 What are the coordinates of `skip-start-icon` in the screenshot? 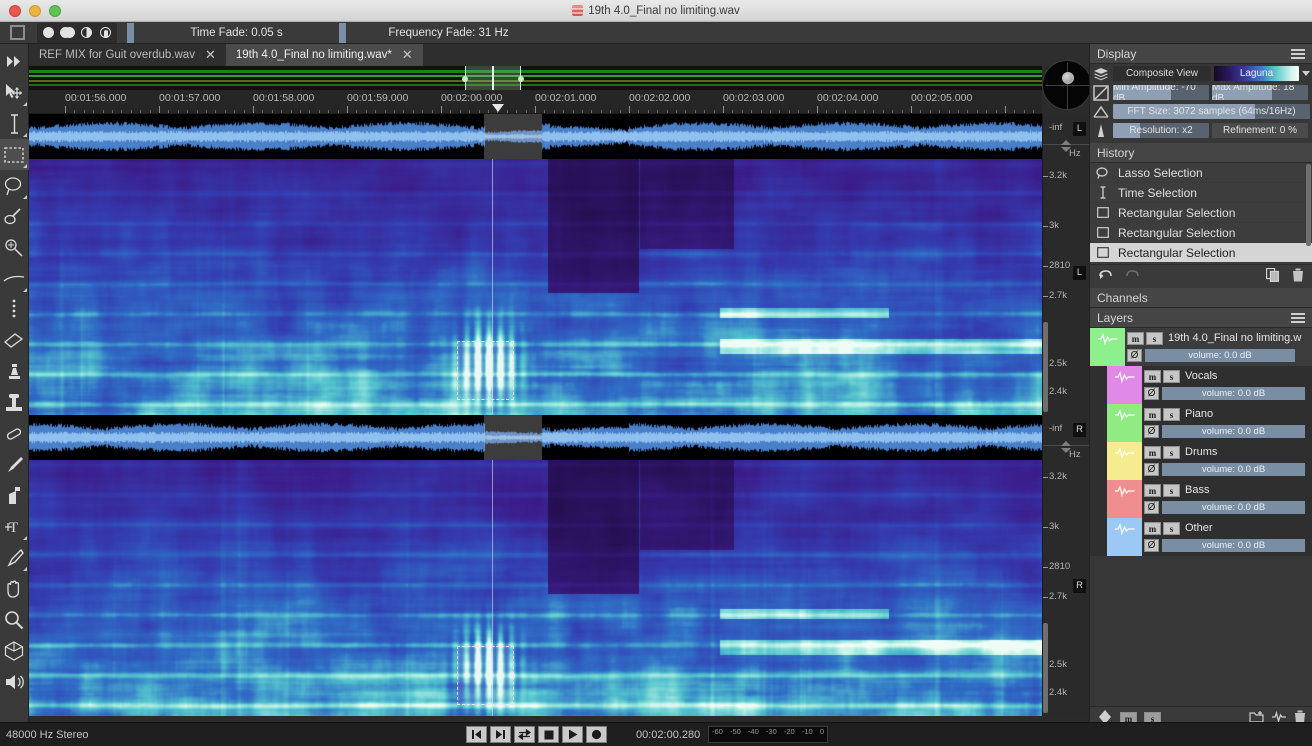 It's located at (476, 734).